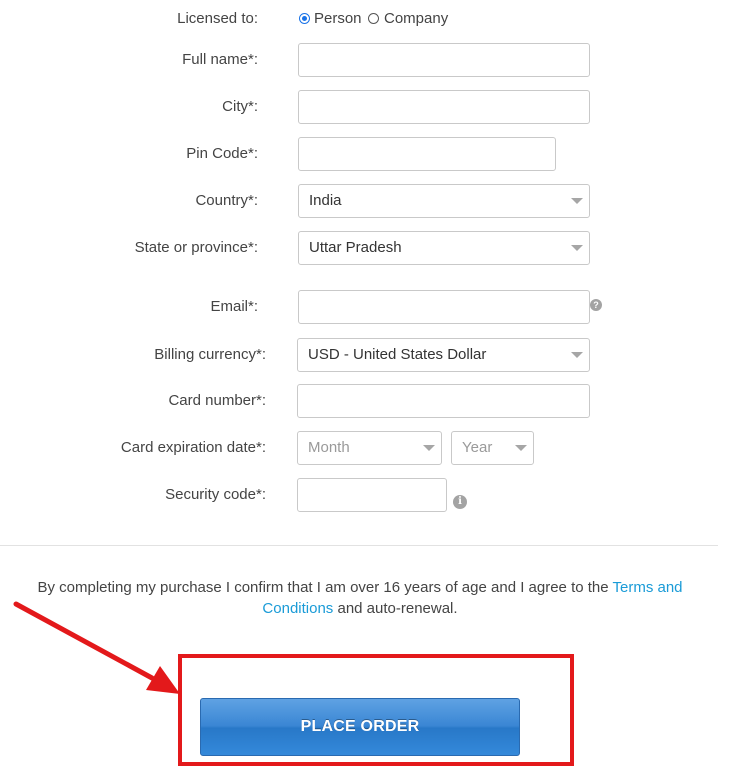  Describe the element at coordinates (443, 401) in the screenshot. I see `card-number-input` at that location.